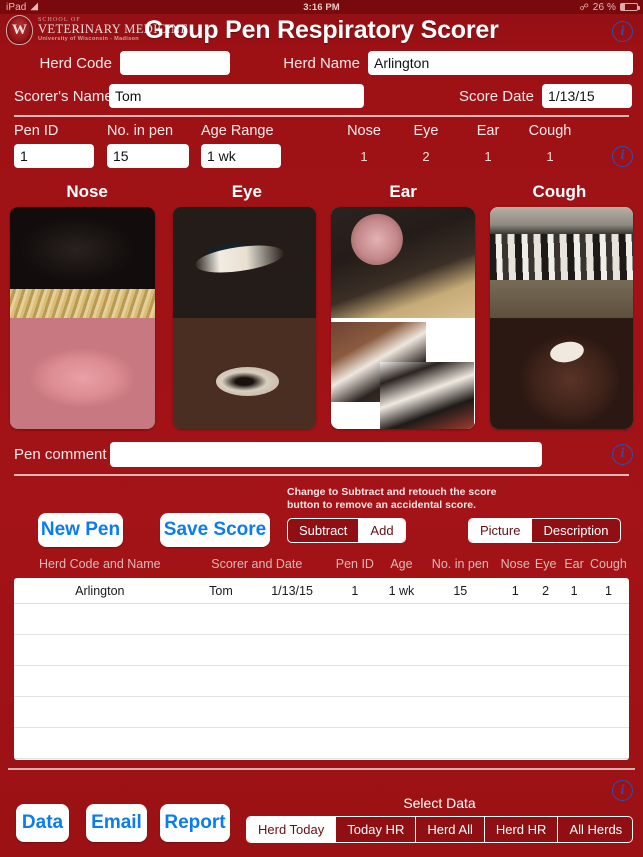  I want to click on ear-image-bottom, so click(403, 373).